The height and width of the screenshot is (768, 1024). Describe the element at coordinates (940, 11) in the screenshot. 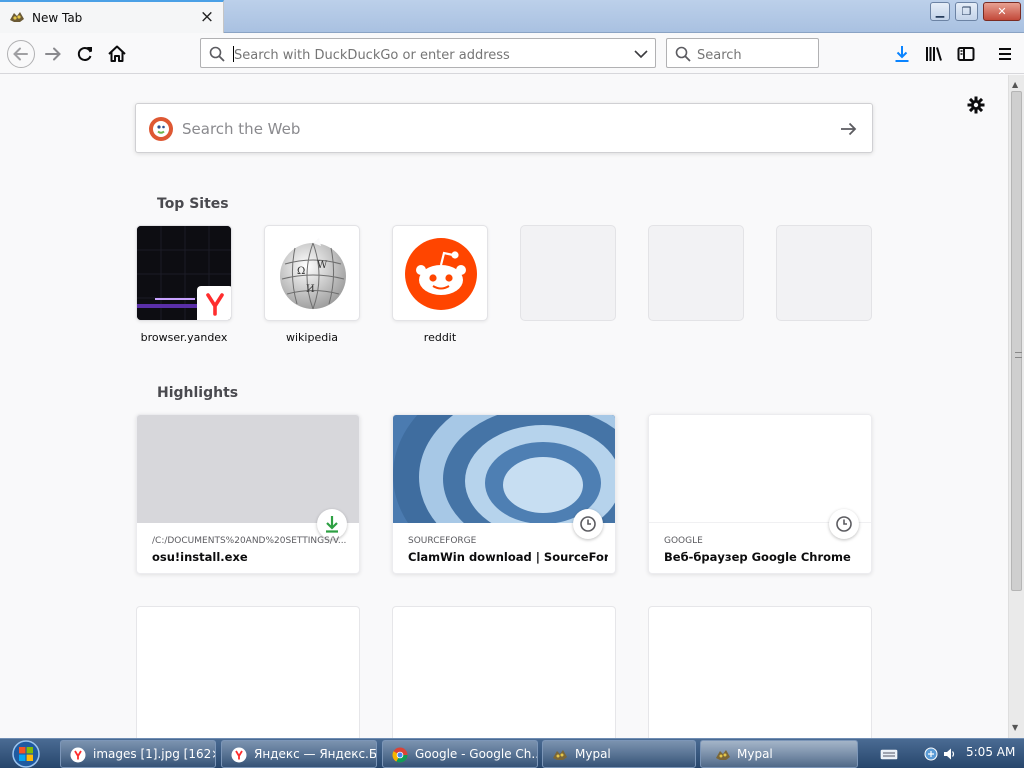

I see `window-minimize-button: ▁` at that location.